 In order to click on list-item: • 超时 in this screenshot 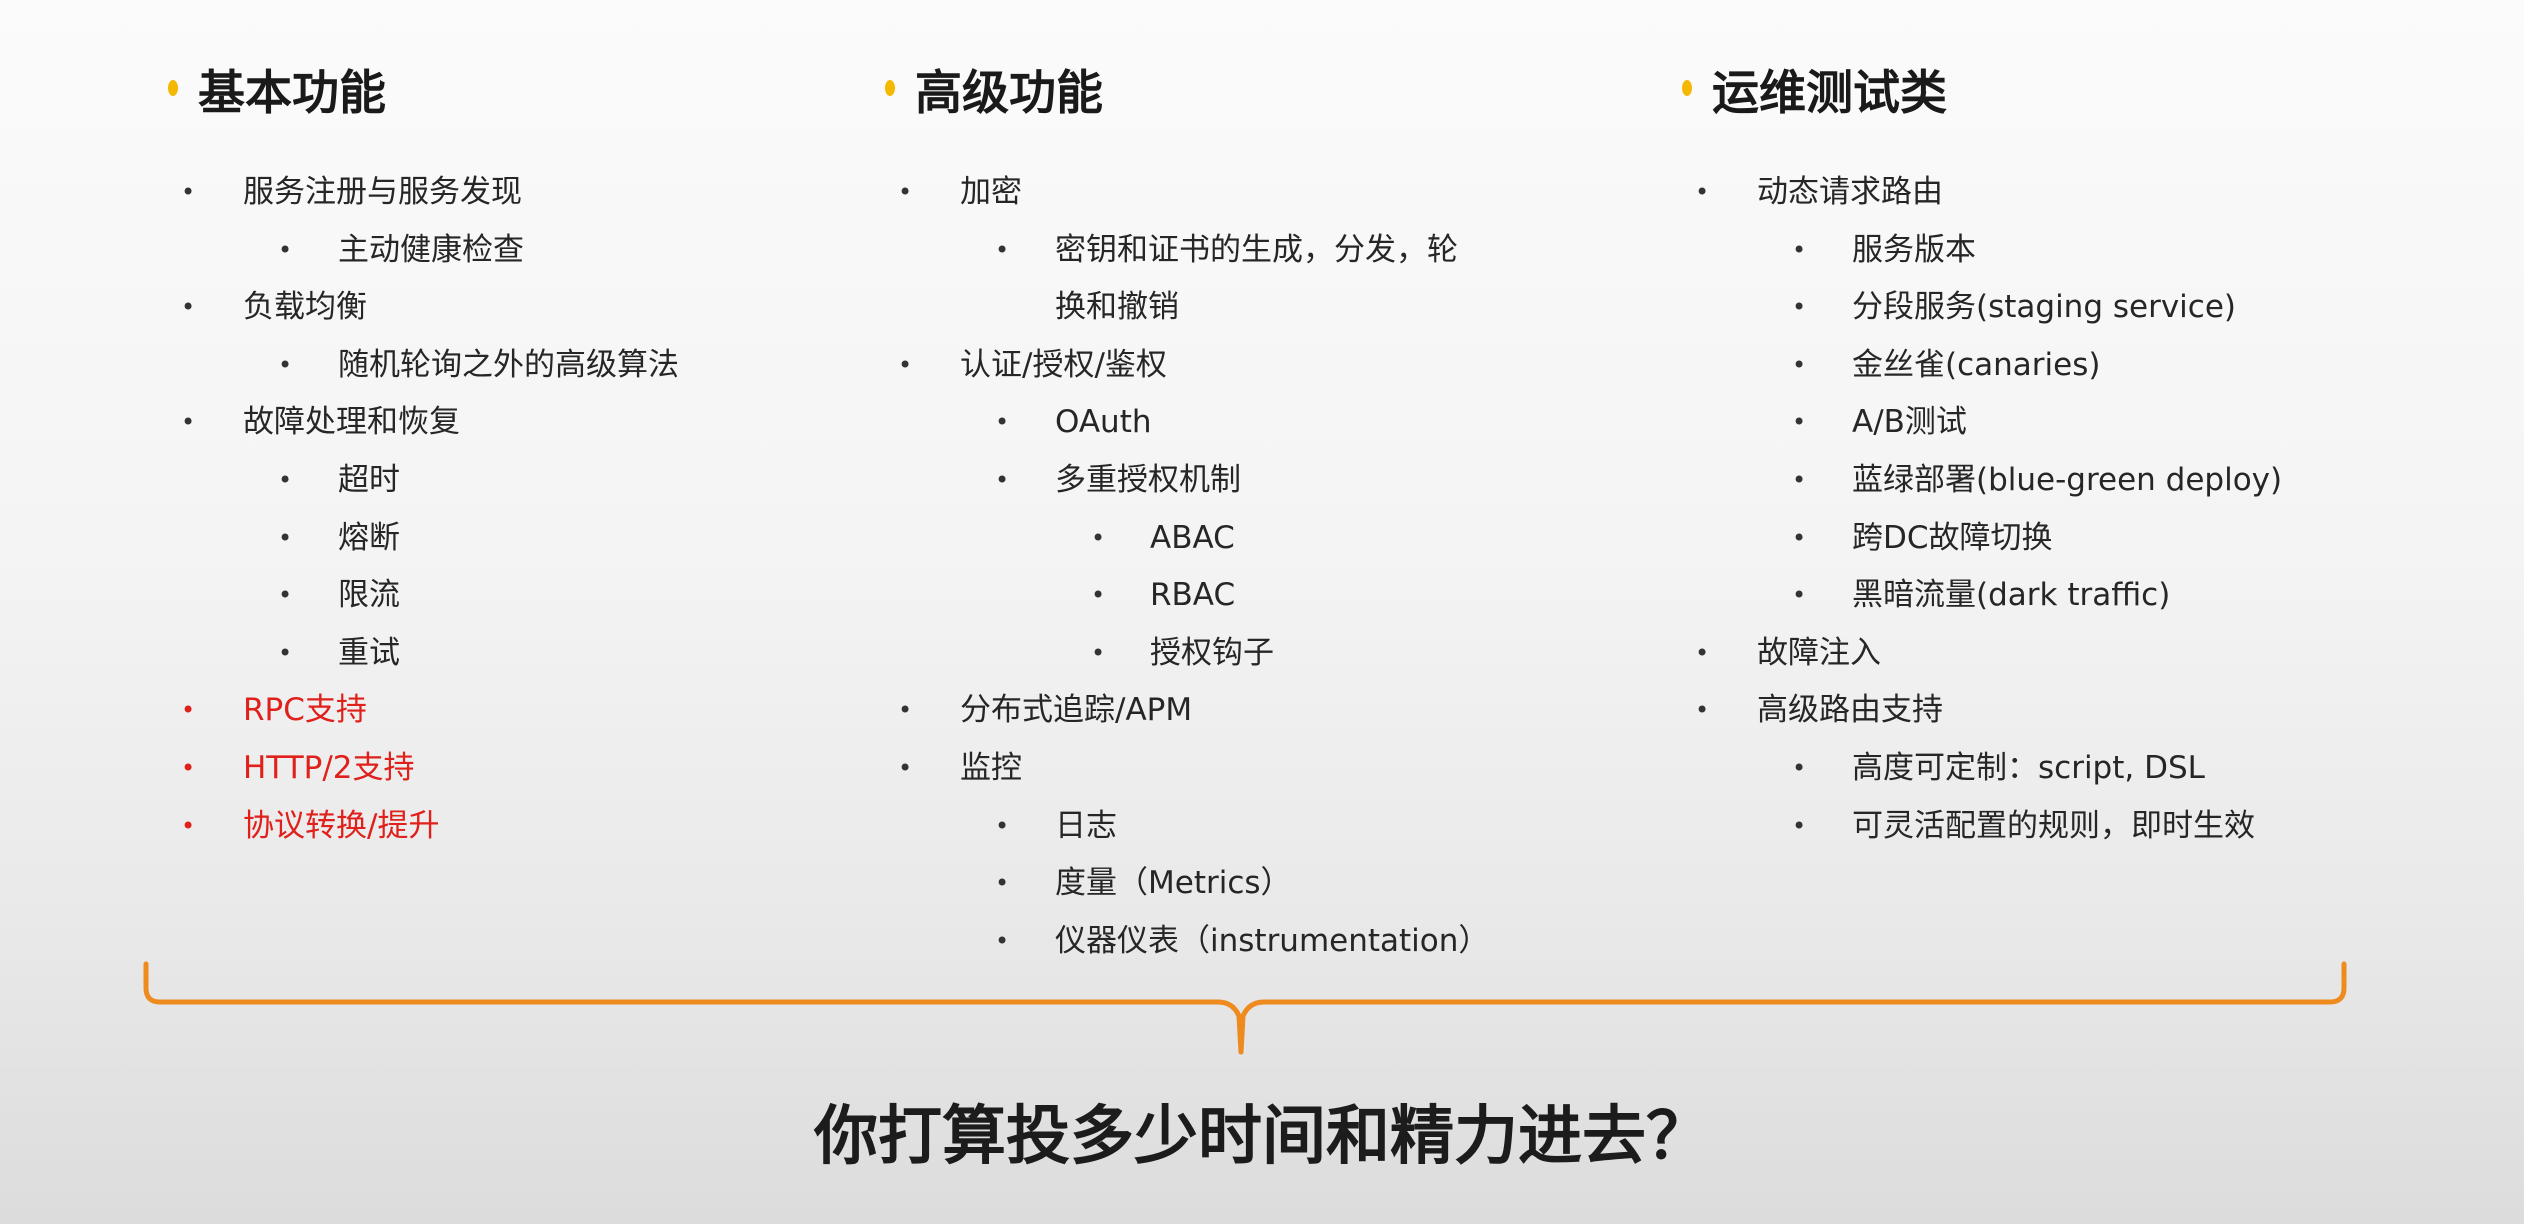, I will do `click(518, 481)`.